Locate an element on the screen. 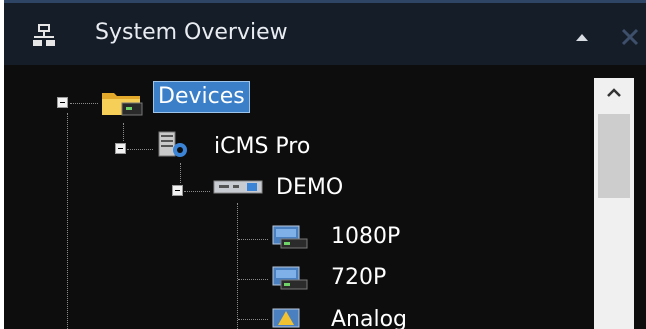  server-gear-icon is located at coordinates (173, 147).